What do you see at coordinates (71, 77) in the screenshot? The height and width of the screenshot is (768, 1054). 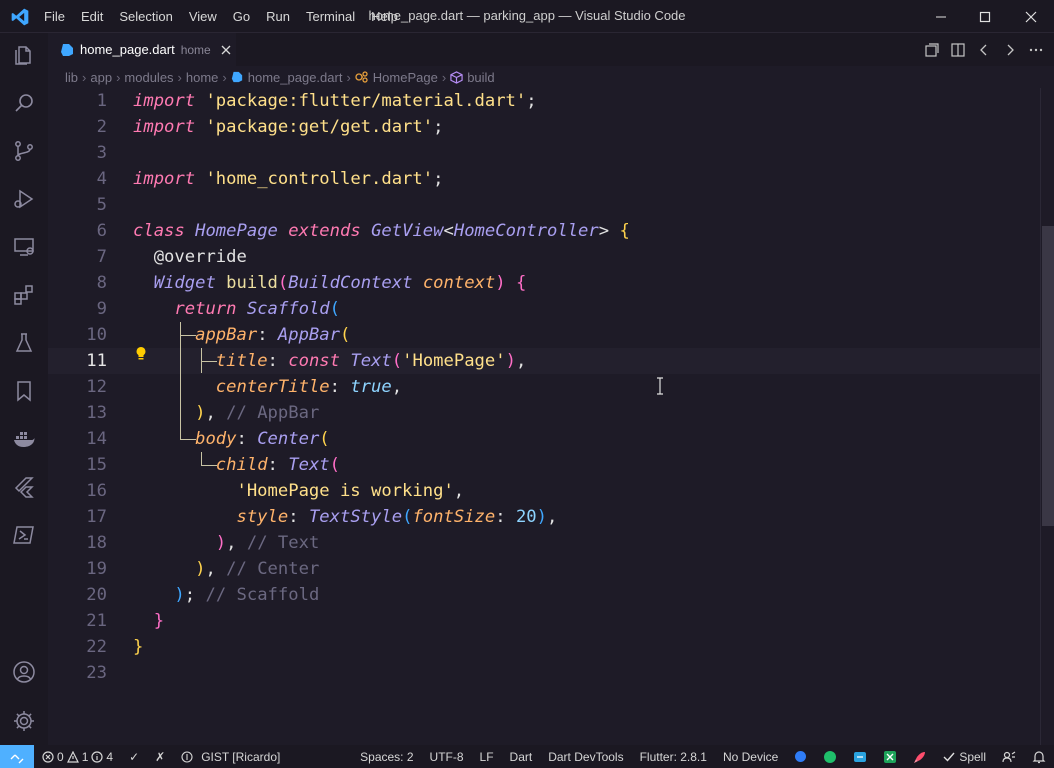 I see `breadcrumb-lib: lib` at bounding box center [71, 77].